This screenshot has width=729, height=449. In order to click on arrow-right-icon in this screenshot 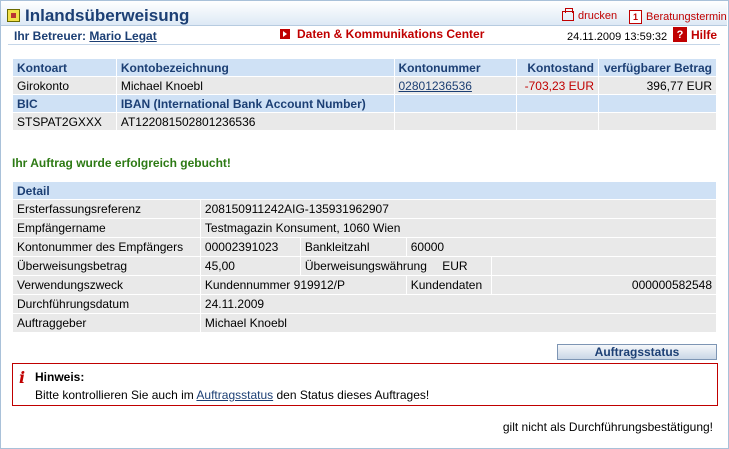, I will do `click(285, 34)`.